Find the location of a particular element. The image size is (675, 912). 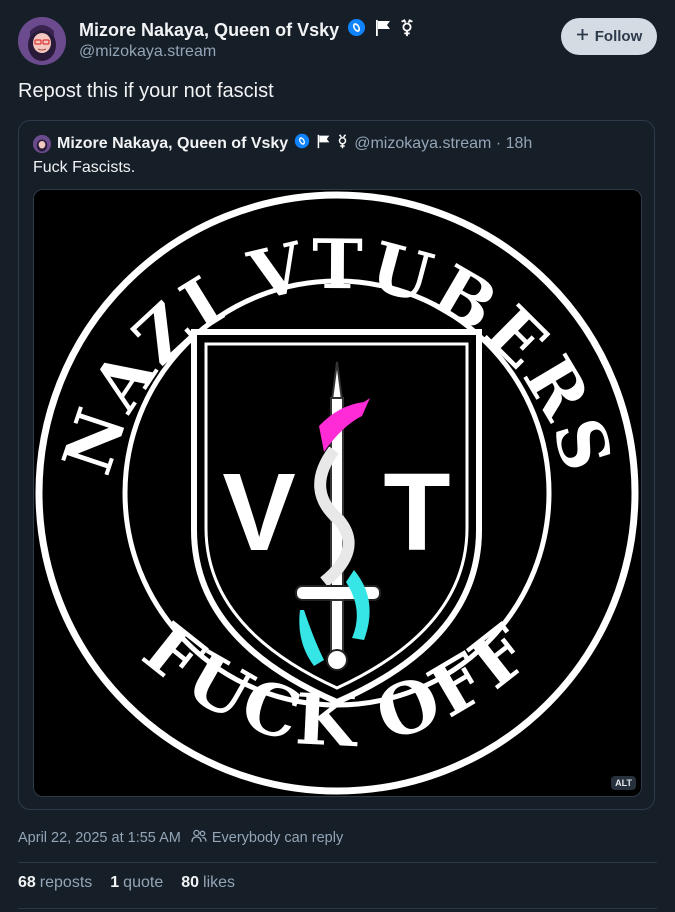

alt-text-badge: ALT is located at coordinates (623, 783).